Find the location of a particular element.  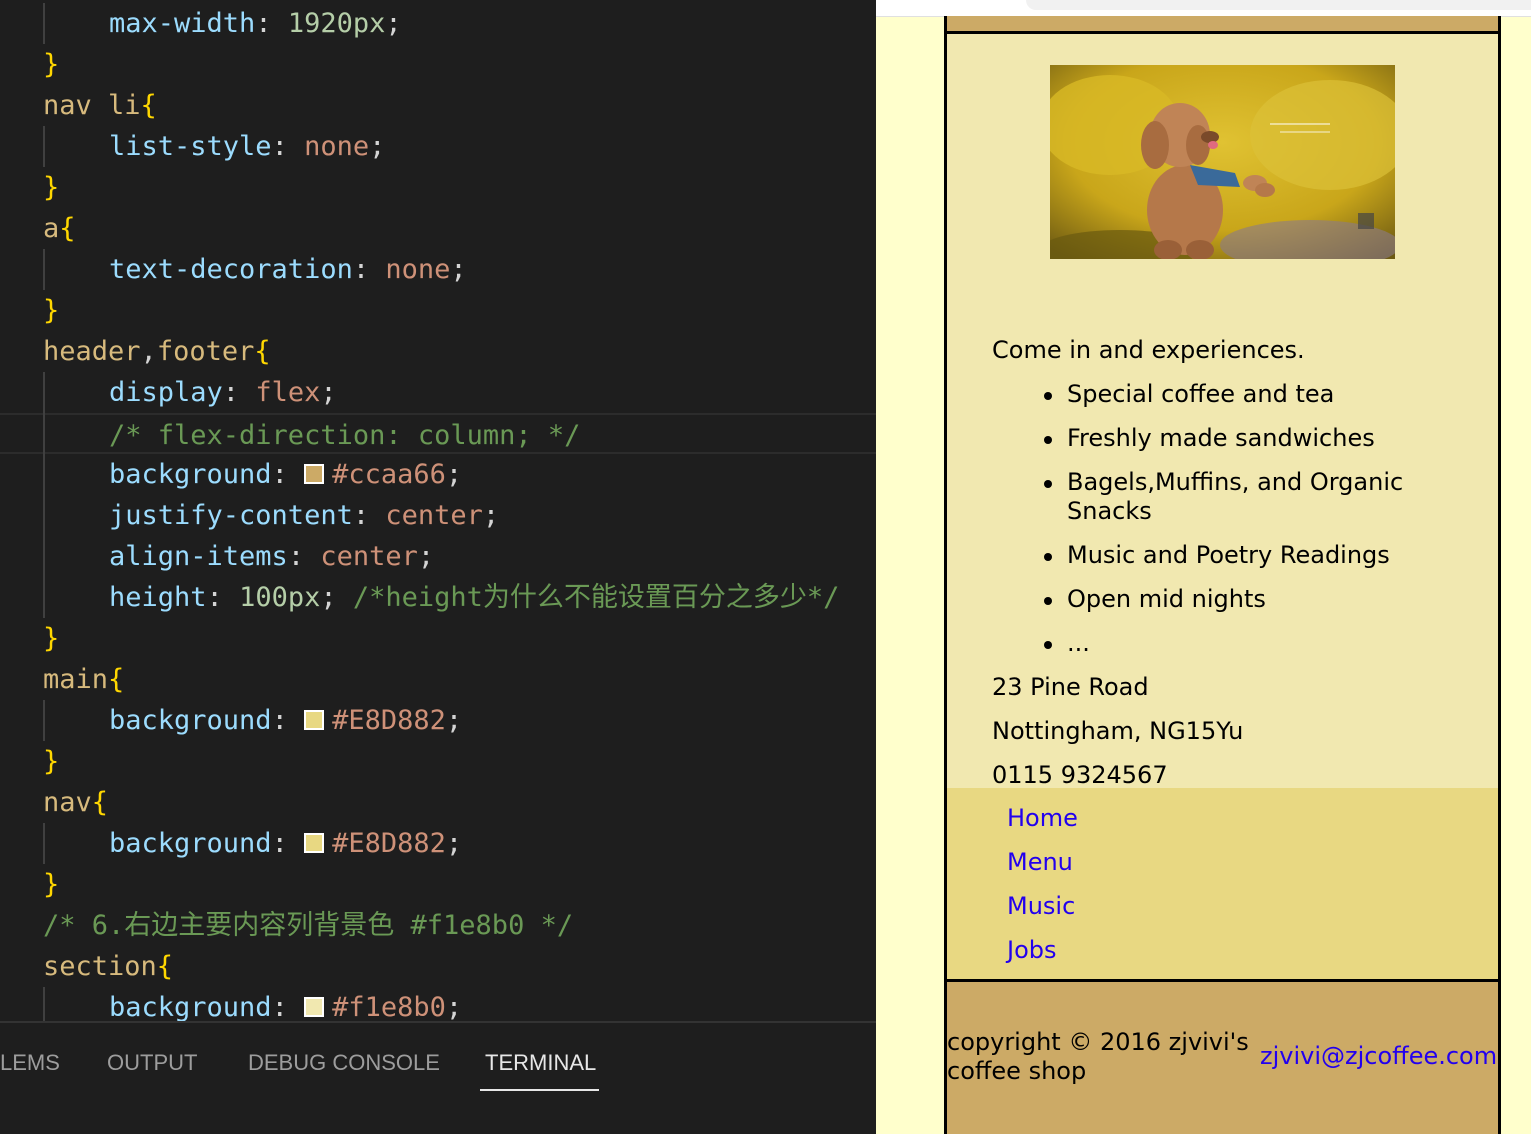

code-line-text: max-width: 1920px; is located at coordinates (255, 23).